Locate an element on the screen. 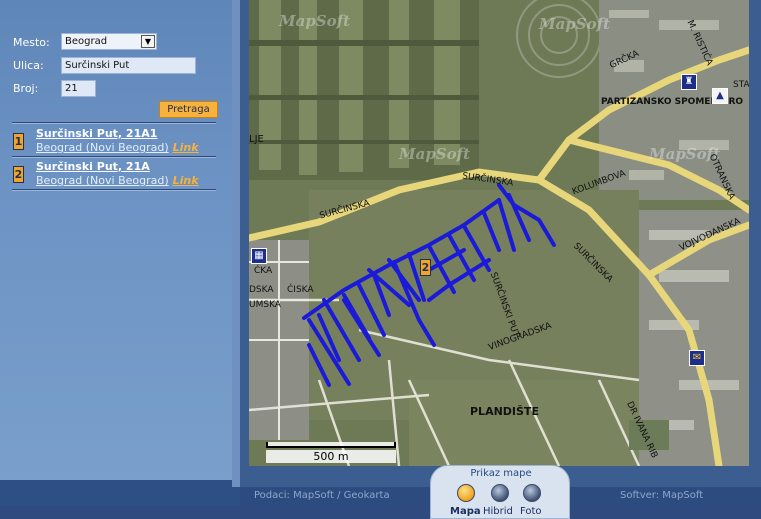 The height and width of the screenshot is (519, 761). map-type-hibrid-button is located at coordinates (500, 493).